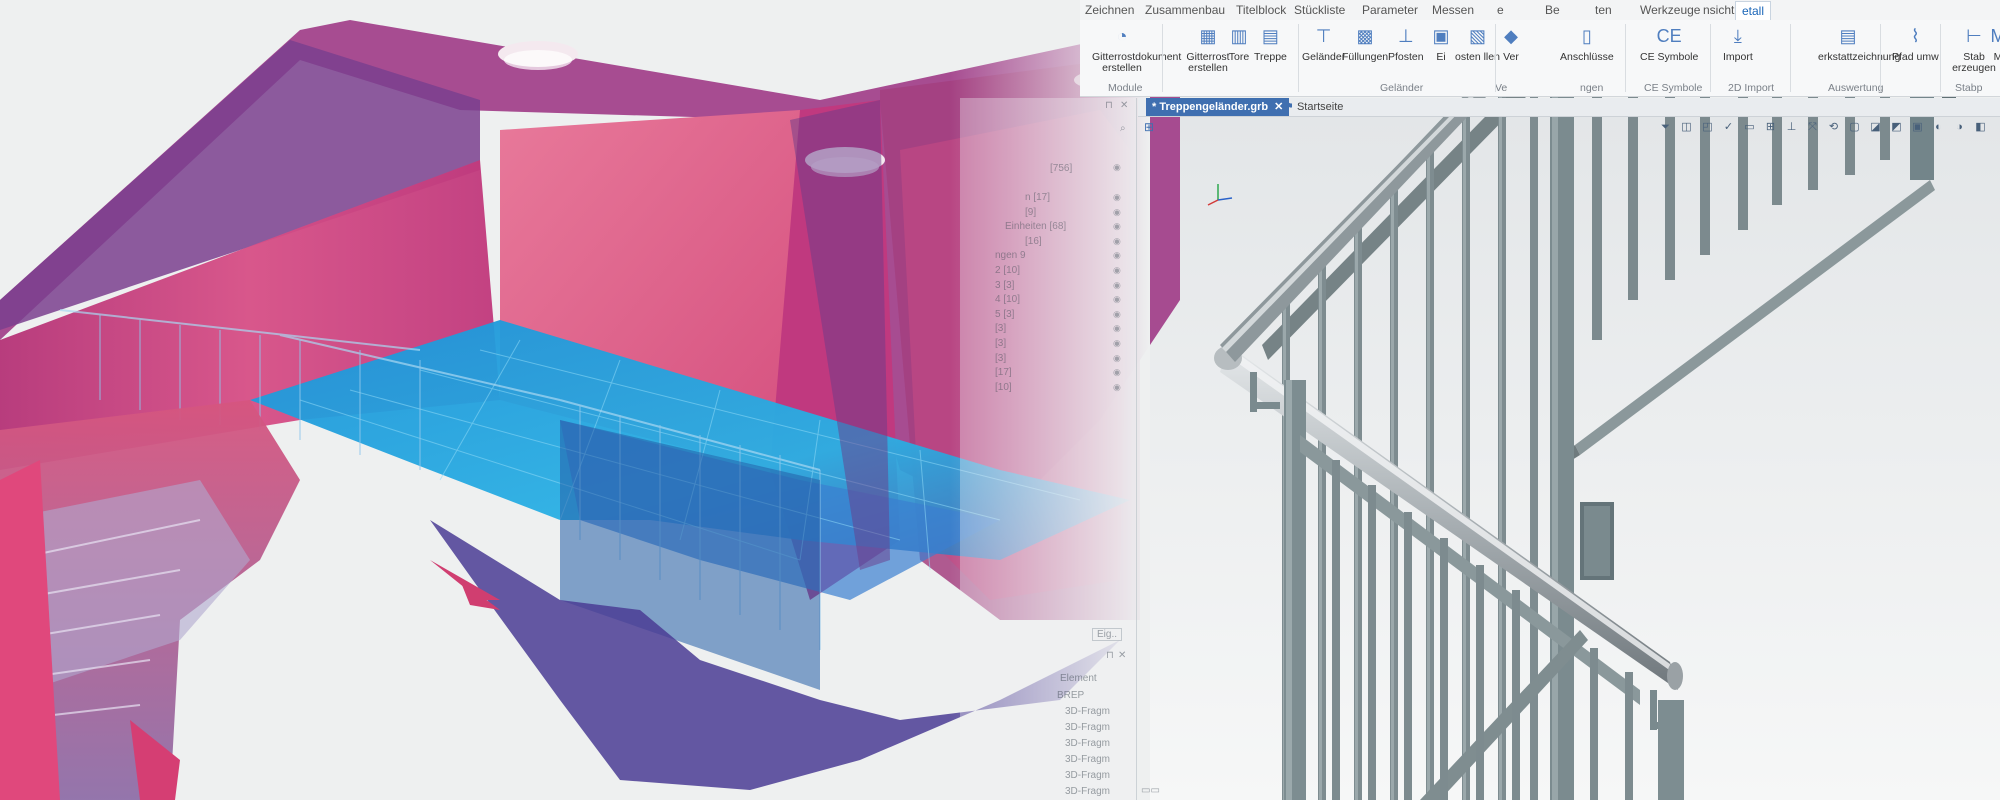 This screenshot has height=800, width=2000. What do you see at coordinates (1109, 10) in the screenshot?
I see `ribbon-tab-0: Zeichnen` at bounding box center [1109, 10].